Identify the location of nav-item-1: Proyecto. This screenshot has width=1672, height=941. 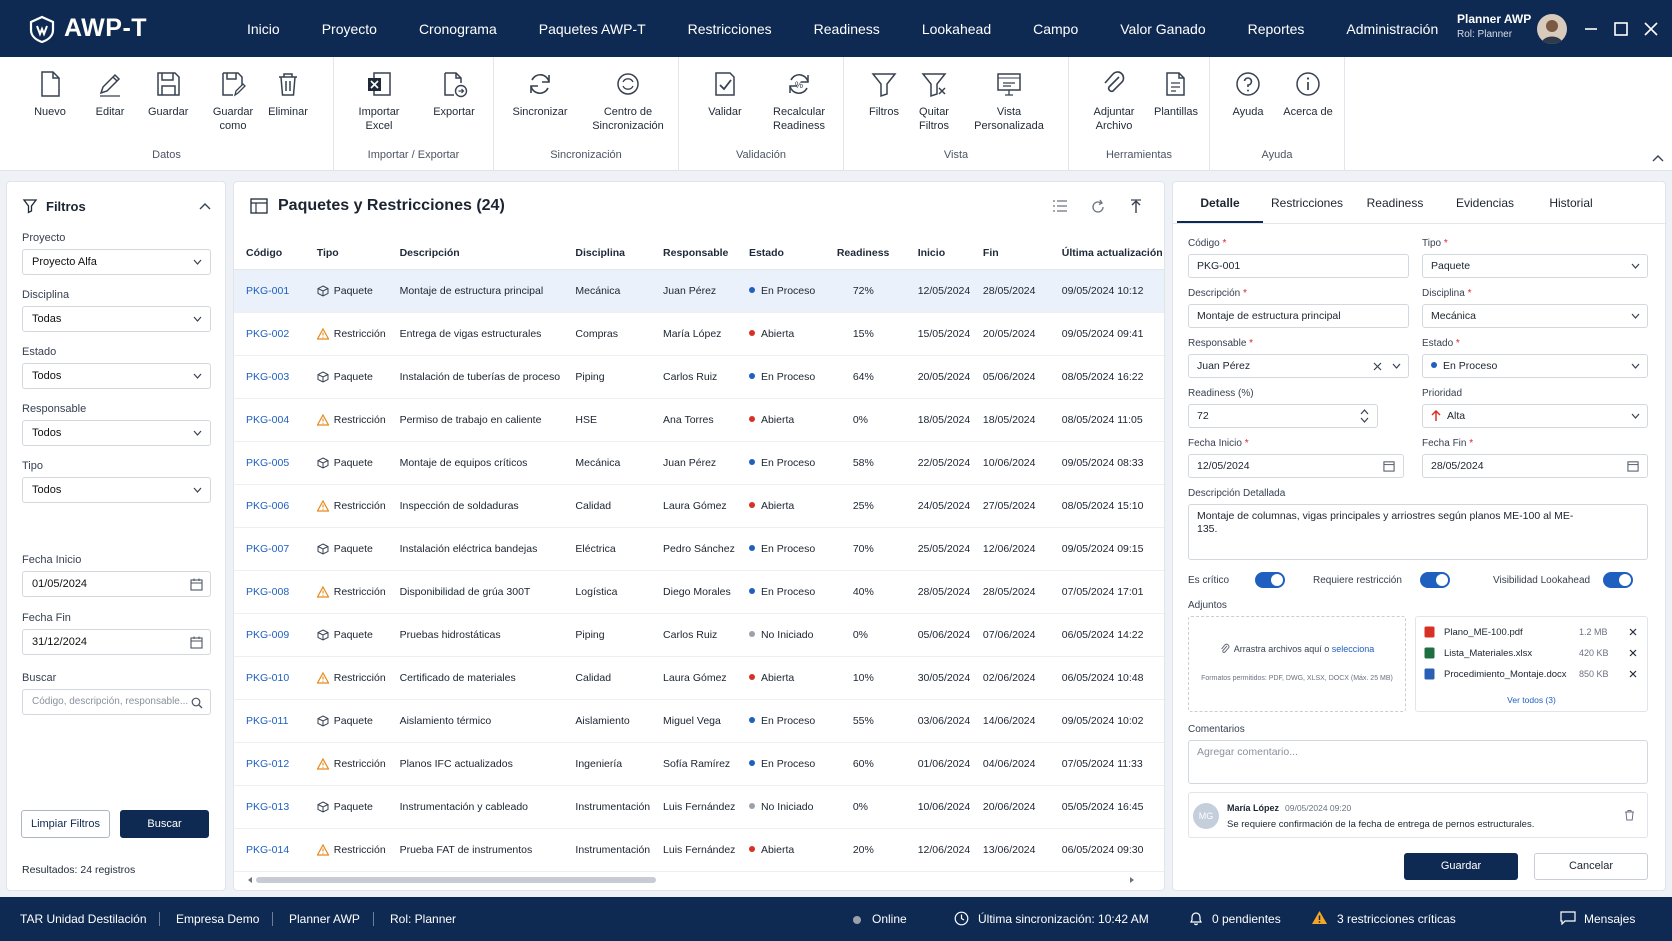
(349, 29).